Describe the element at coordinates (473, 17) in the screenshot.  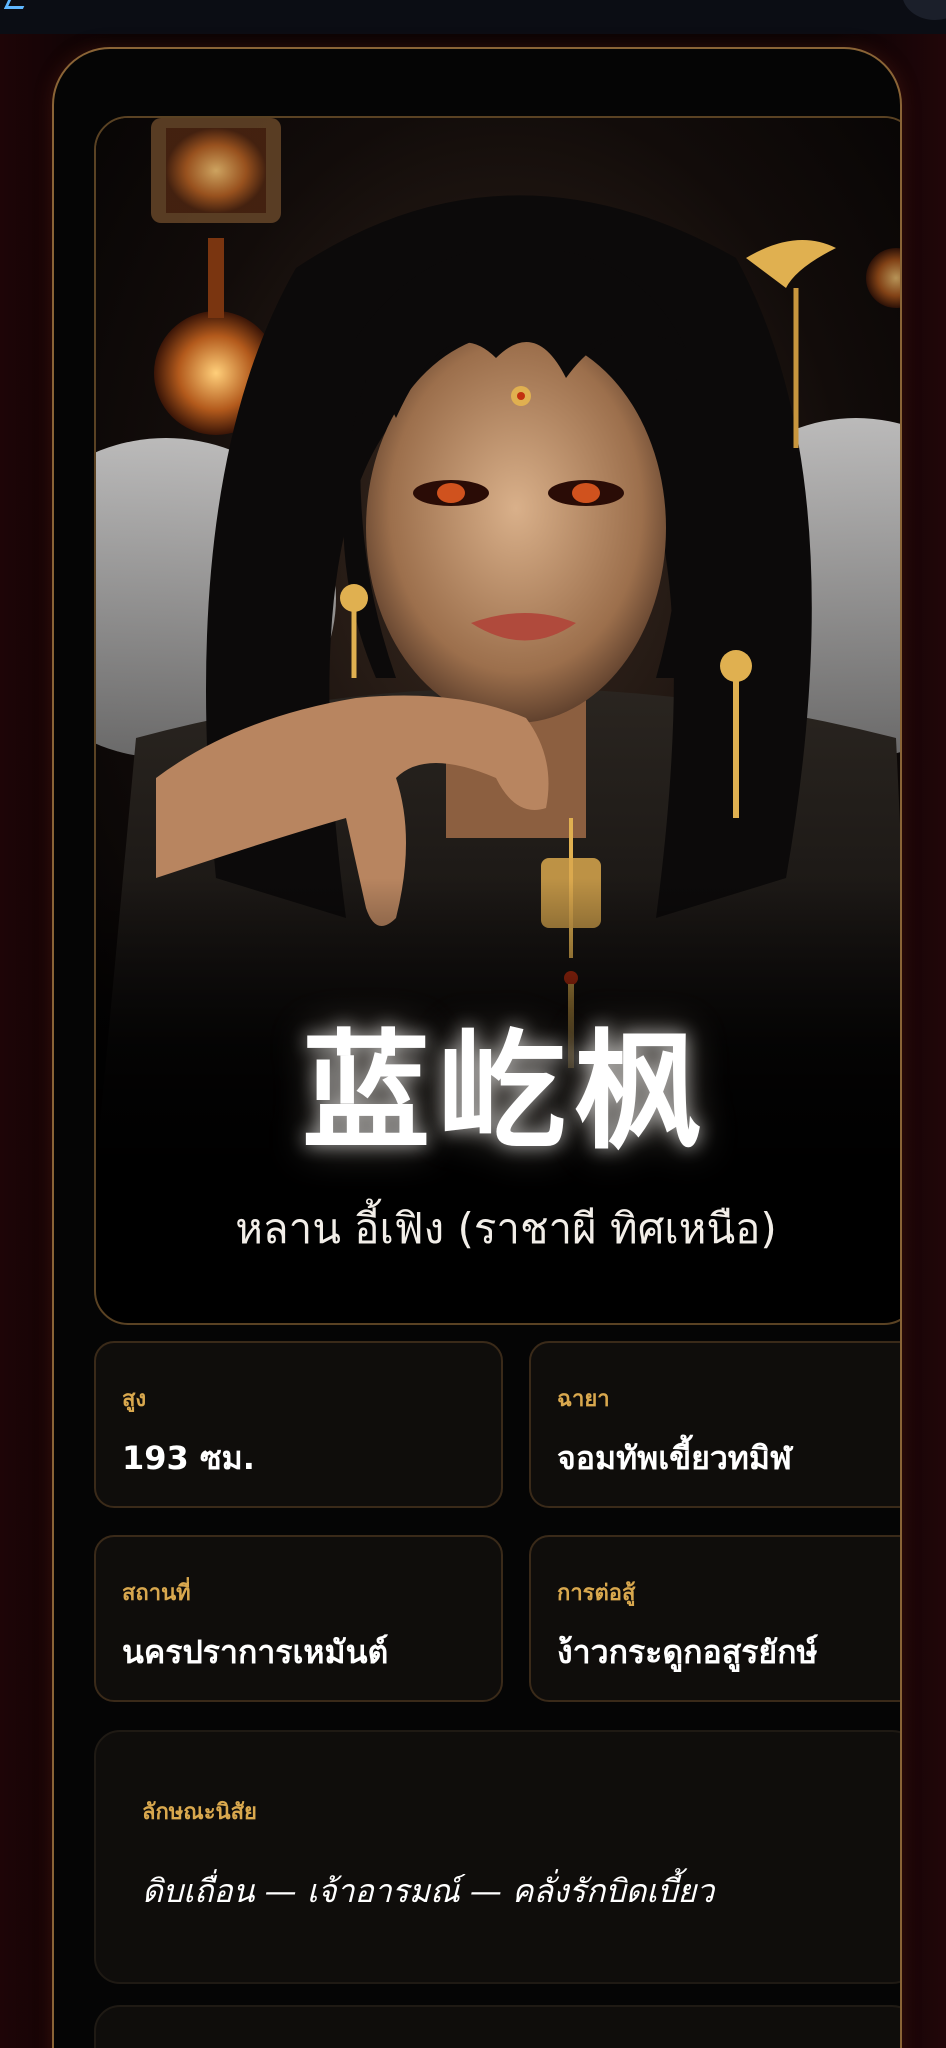
I see `top-status-strip` at that location.